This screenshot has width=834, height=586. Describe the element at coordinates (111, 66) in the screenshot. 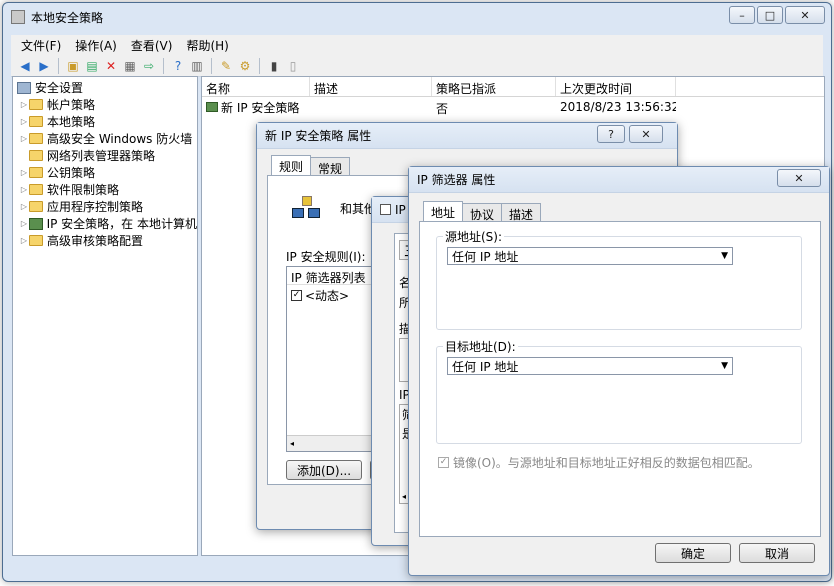

I see `delete-icon: ✕` at that location.